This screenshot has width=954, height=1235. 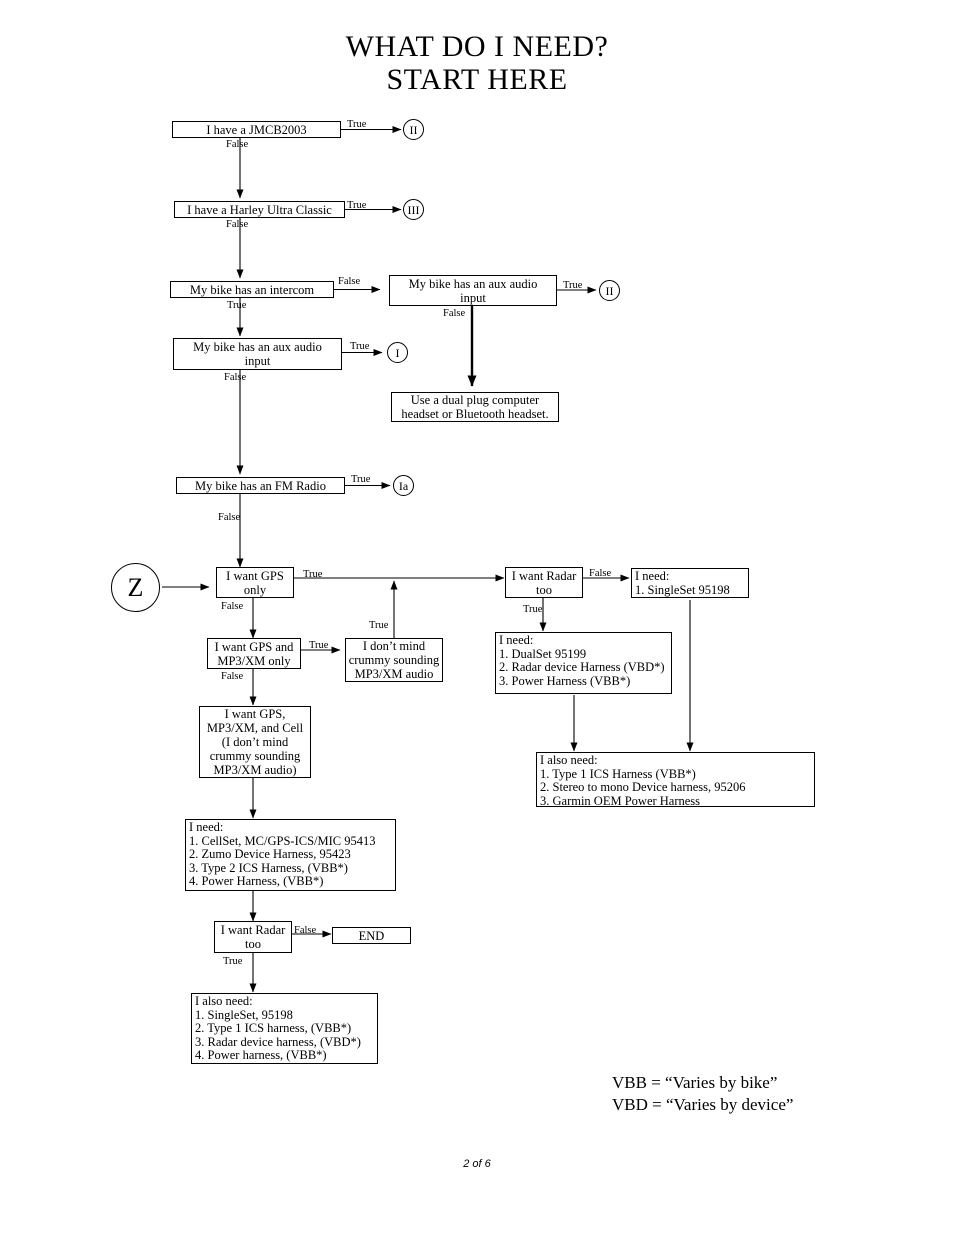 I want to click on page-title: WHAT DO I NEED? START HERE, so click(x=477, y=63).